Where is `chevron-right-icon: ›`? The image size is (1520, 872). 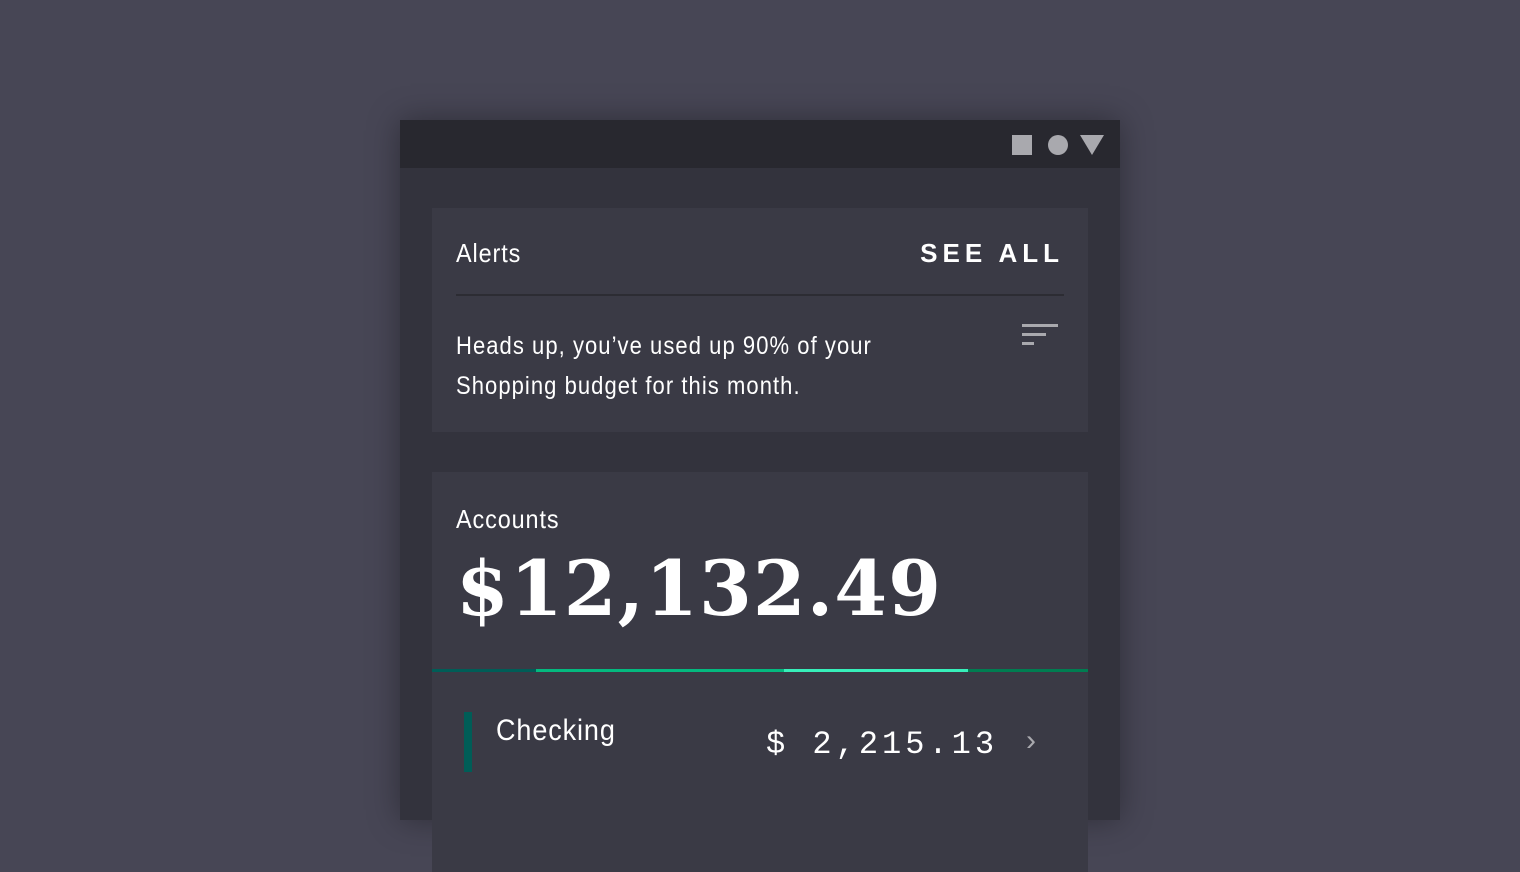 chevron-right-icon: › is located at coordinates (1031, 741).